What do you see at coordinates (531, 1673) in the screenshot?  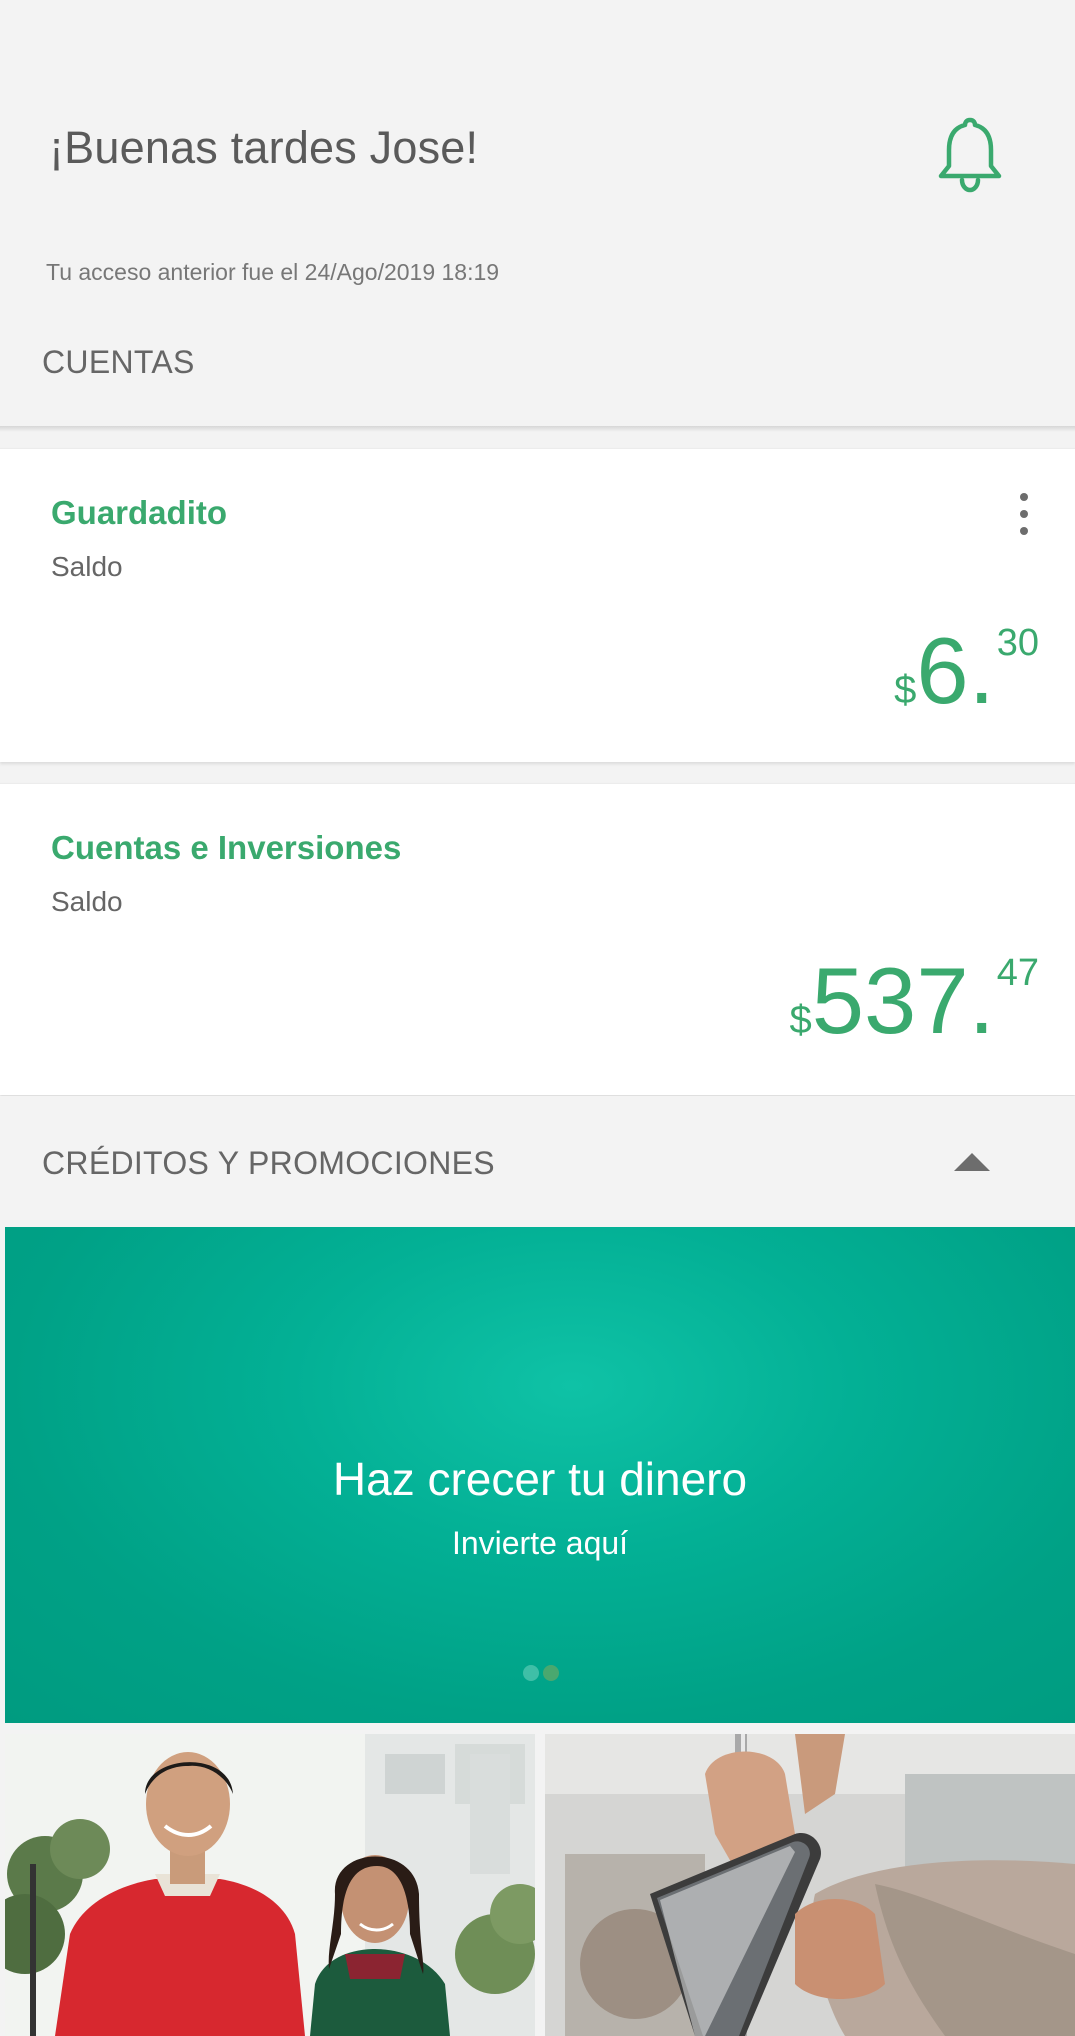 I see `carousel-dot` at bounding box center [531, 1673].